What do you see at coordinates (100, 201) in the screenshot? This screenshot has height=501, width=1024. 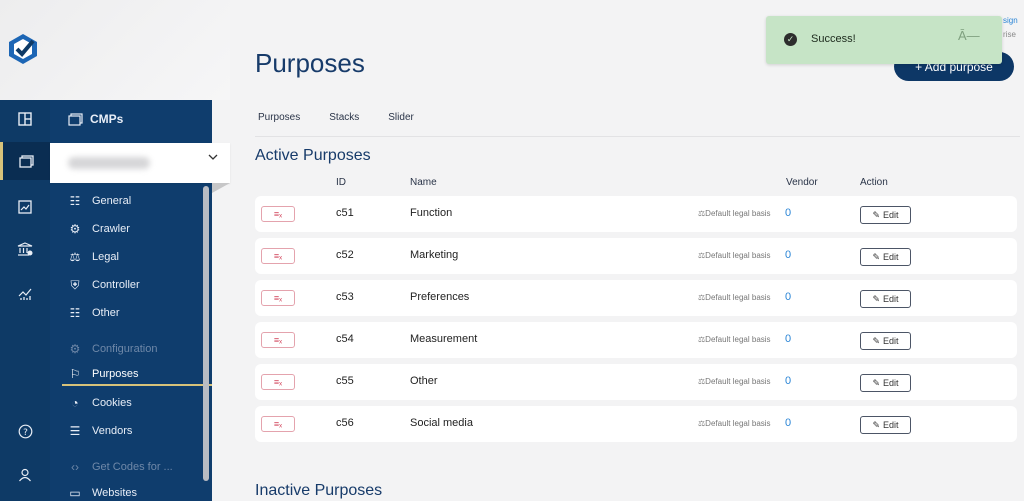 I see `sidebar-item-general: ☷ General` at bounding box center [100, 201].